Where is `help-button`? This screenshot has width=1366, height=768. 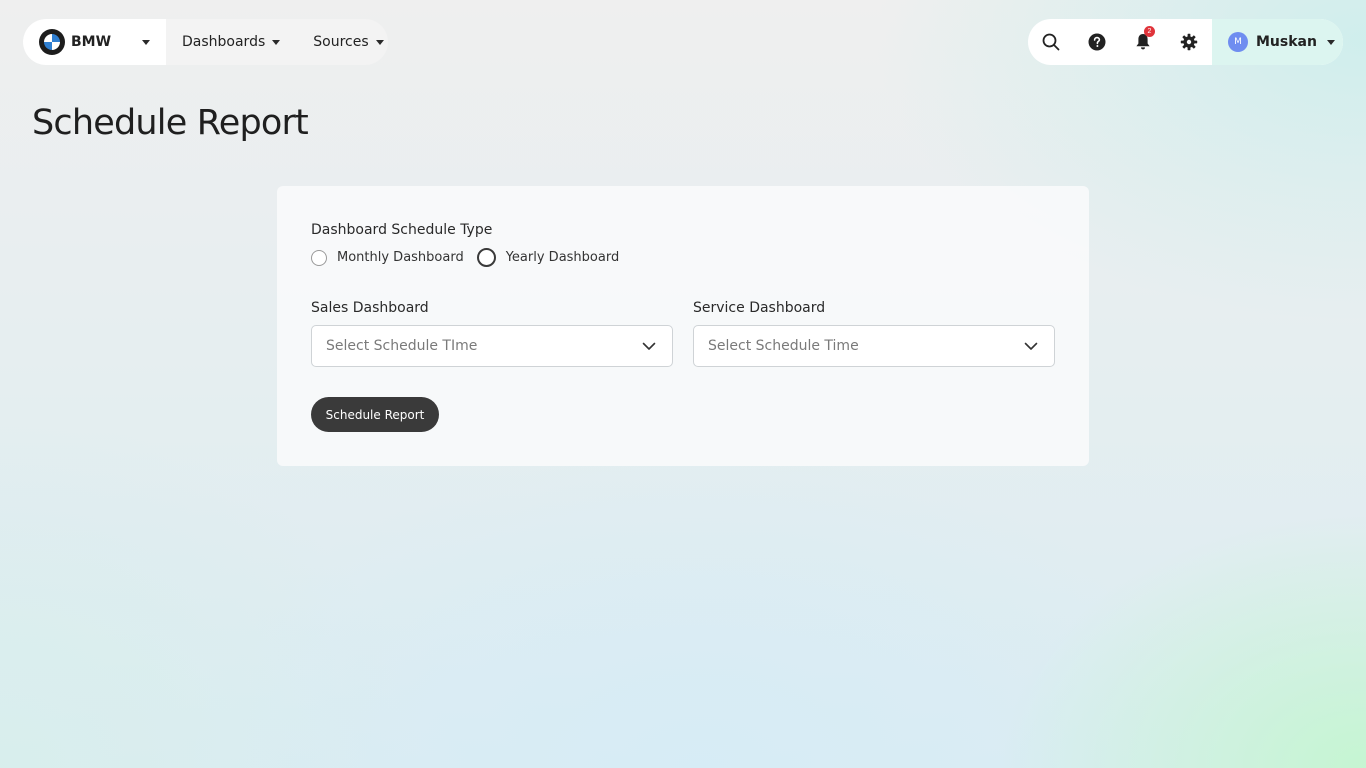
help-button is located at coordinates (1097, 42).